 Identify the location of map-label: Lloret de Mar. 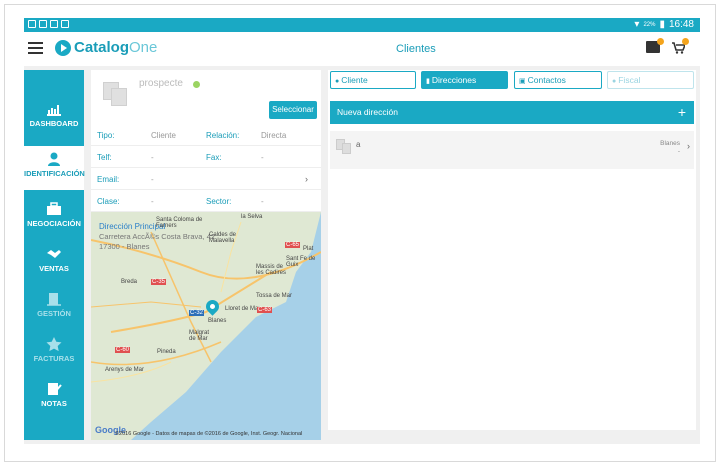
(243, 309).